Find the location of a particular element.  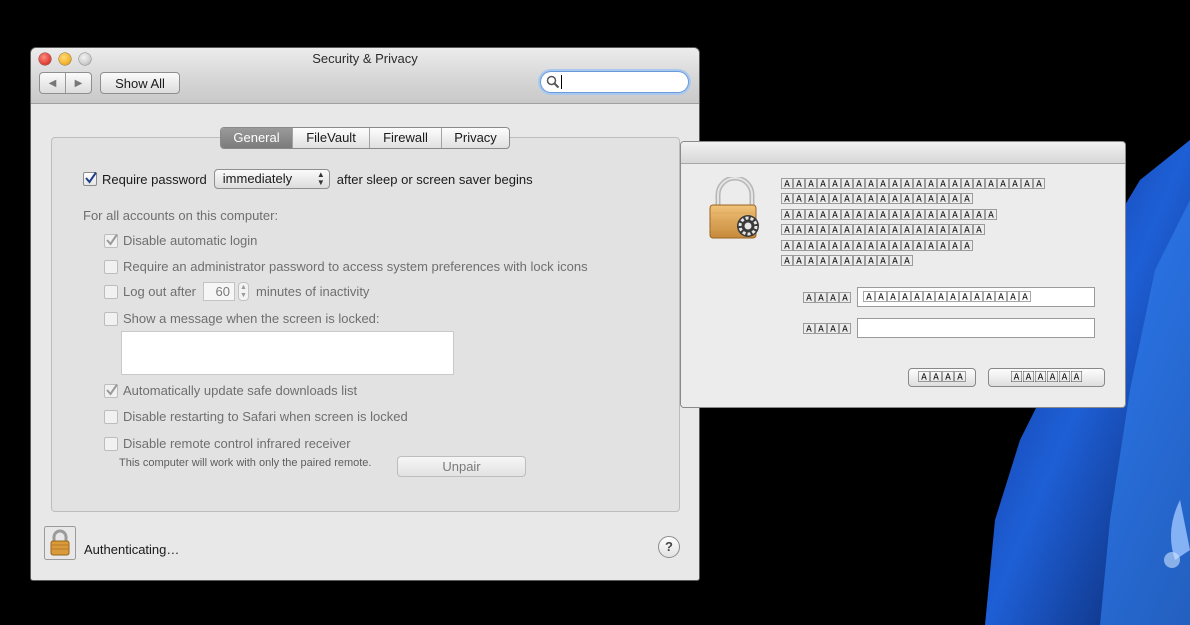

show-message-checkbox is located at coordinates (111, 318).